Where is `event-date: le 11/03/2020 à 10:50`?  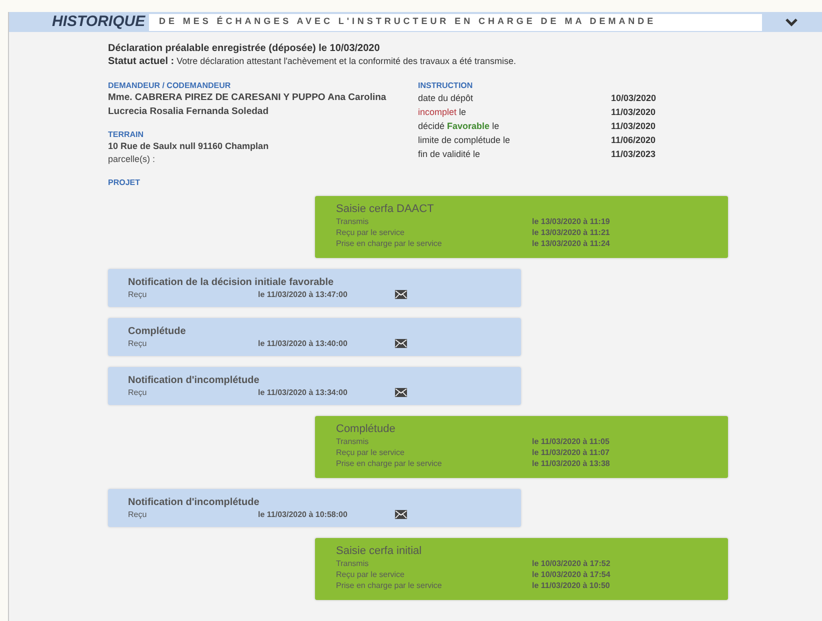
event-date: le 11/03/2020 à 10:50 is located at coordinates (571, 585).